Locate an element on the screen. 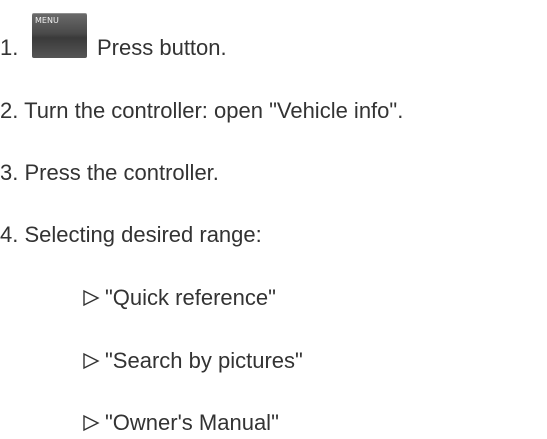 This screenshot has height=439, width=547. step-4: 4. Selecting desired range: is located at coordinates (131, 235).